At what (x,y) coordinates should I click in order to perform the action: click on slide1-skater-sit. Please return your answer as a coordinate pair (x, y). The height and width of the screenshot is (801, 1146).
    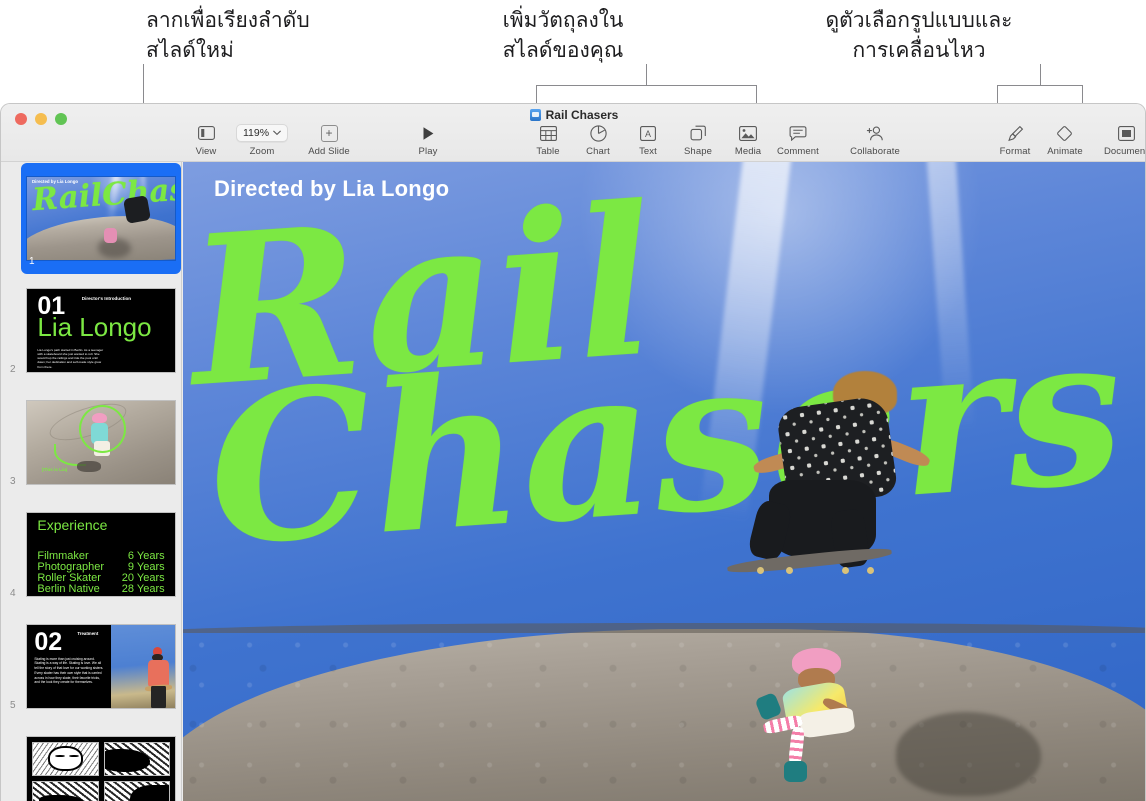
    Looking at the image, I should click on (110, 235).